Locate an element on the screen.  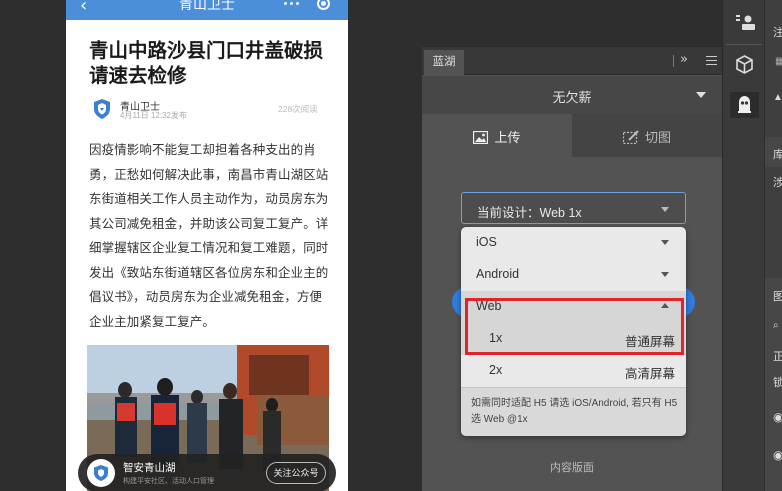
project-selector: 无欠薪 is located at coordinates (572, 95).